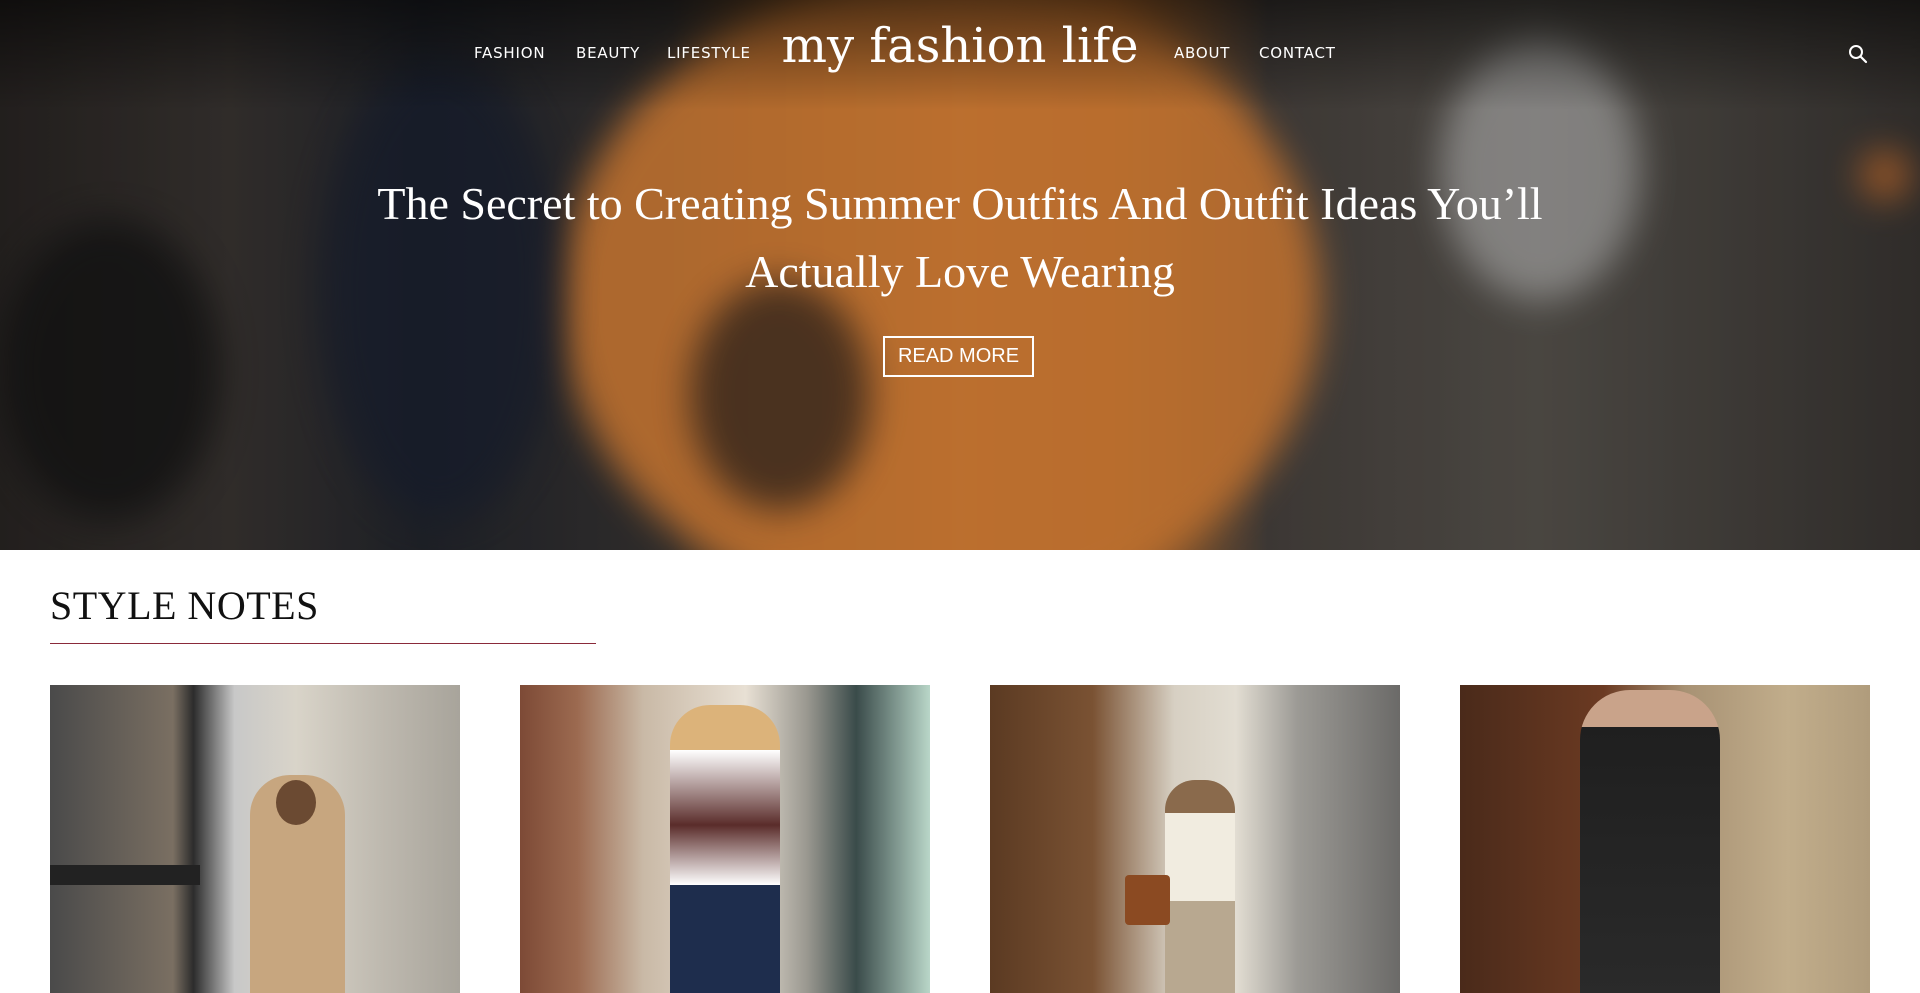  Describe the element at coordinates (323, 643) in the screenshot. I see `section-divider` at that location.